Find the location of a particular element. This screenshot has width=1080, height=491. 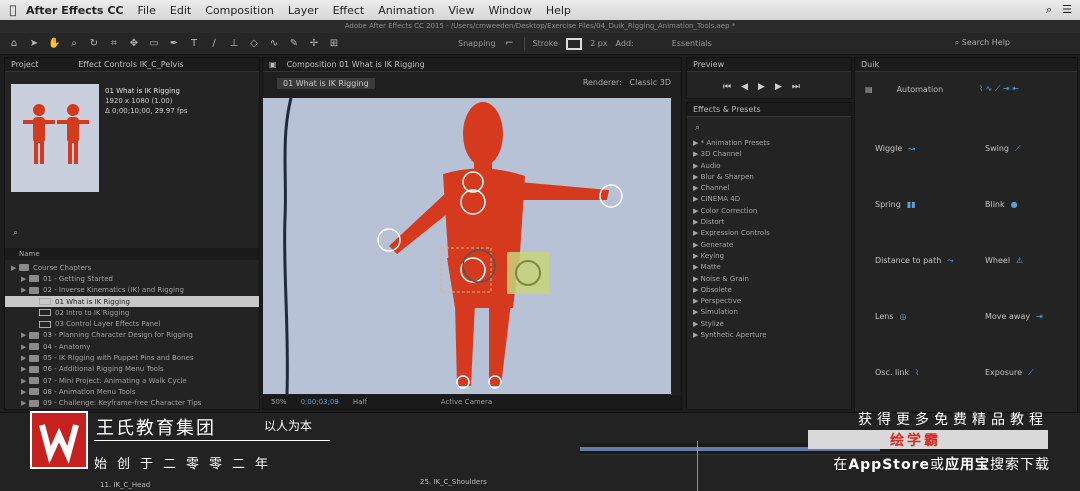

project-comp-item: 02 Intro to IK Rigging is located at coordinates (132, 312).